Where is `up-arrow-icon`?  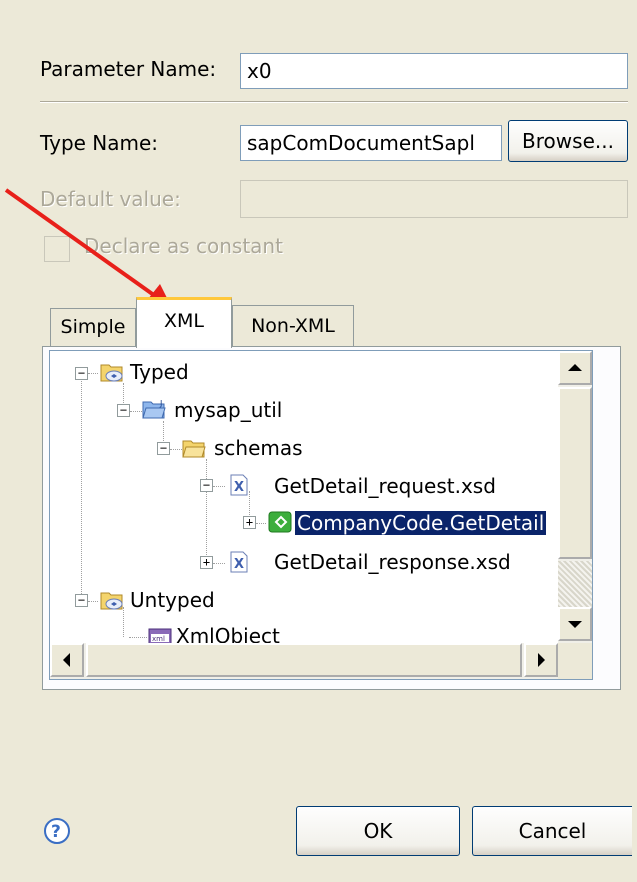
up-arrow-icon is located at coordinates (575, 367).